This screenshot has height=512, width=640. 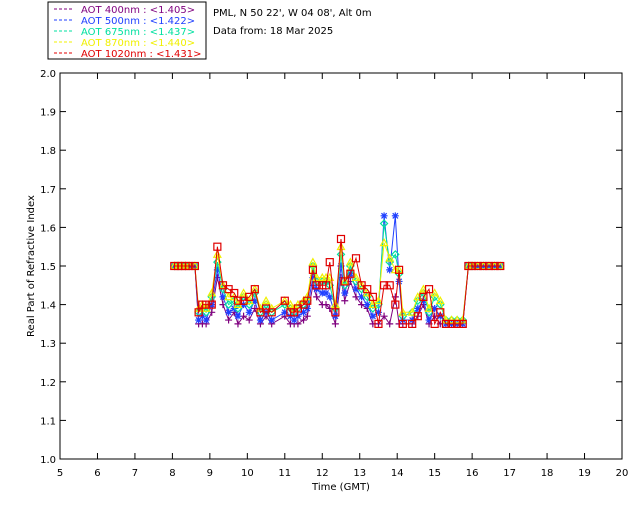 What do you see at coordinates (397, 473) in the screenshot?
I see `x-tick-label: 14` at bounding box center [397, 473].